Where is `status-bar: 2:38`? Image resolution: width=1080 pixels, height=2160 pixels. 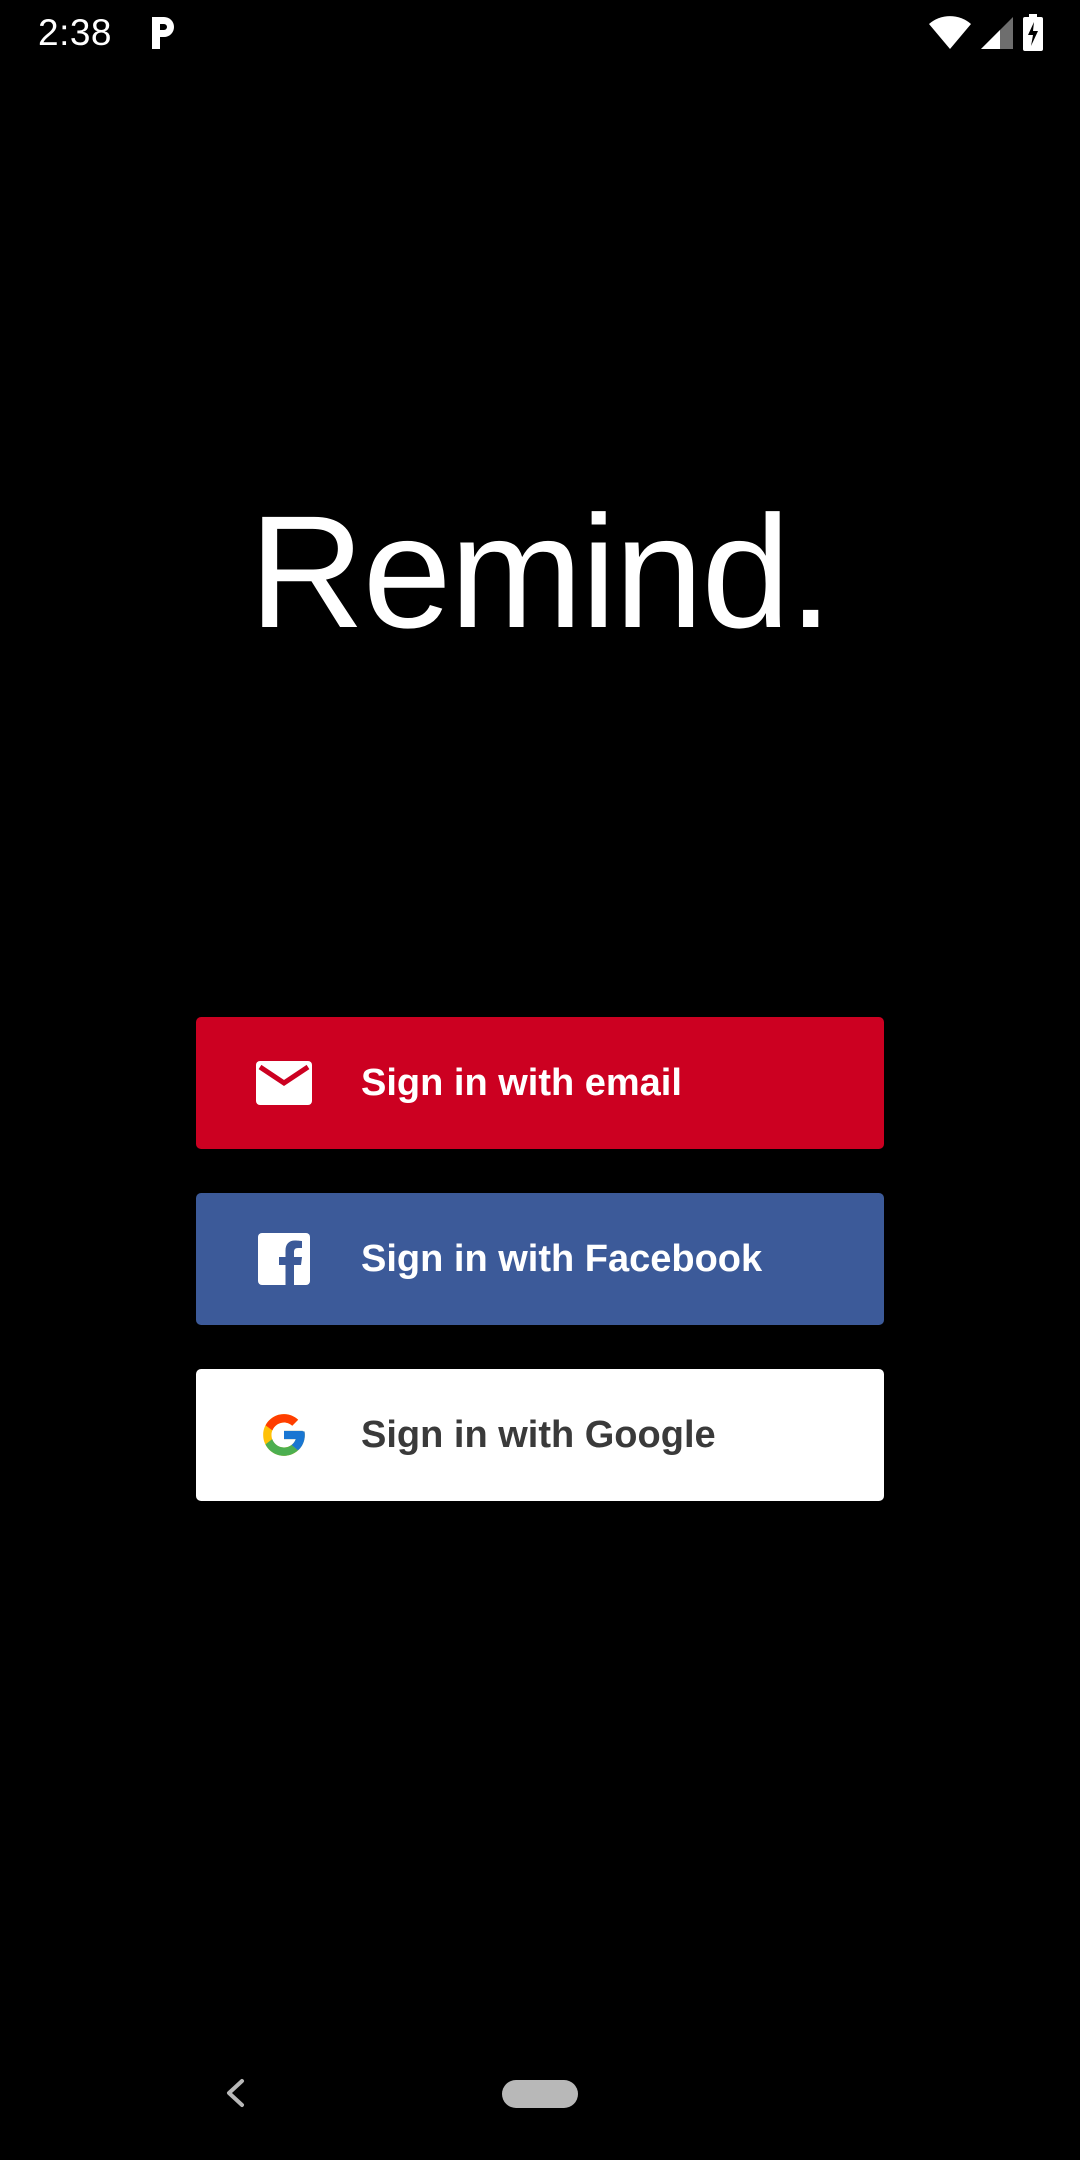
status-bar: 2:38 is located at coordinates (540, 33).